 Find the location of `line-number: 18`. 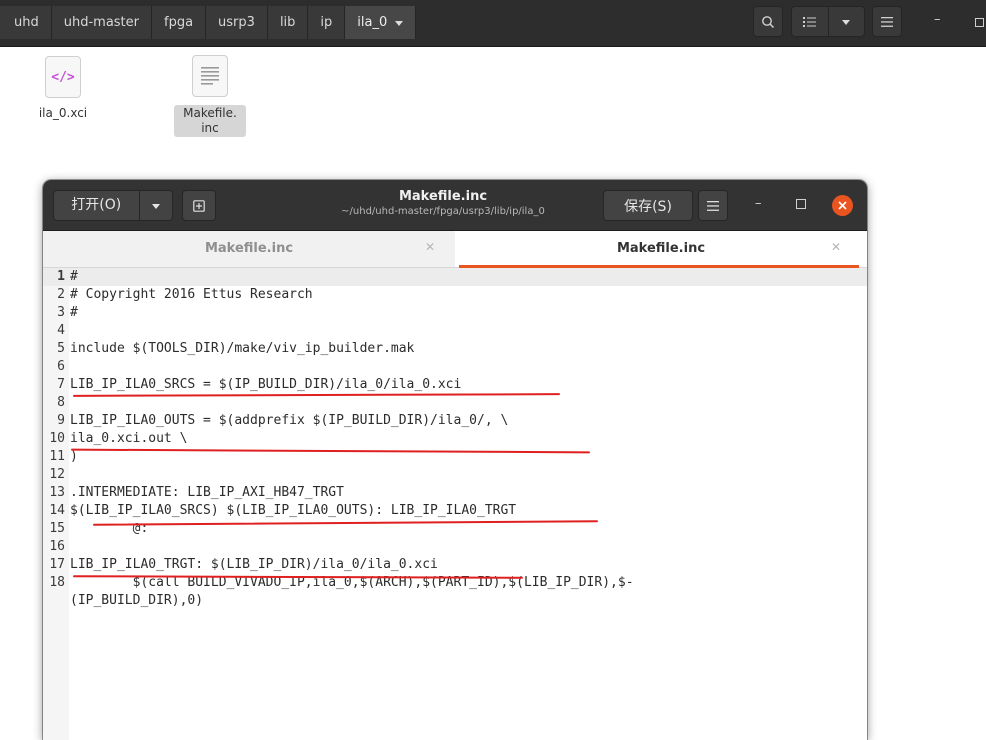

line-number: 18 is located at coordinates (57, 582).